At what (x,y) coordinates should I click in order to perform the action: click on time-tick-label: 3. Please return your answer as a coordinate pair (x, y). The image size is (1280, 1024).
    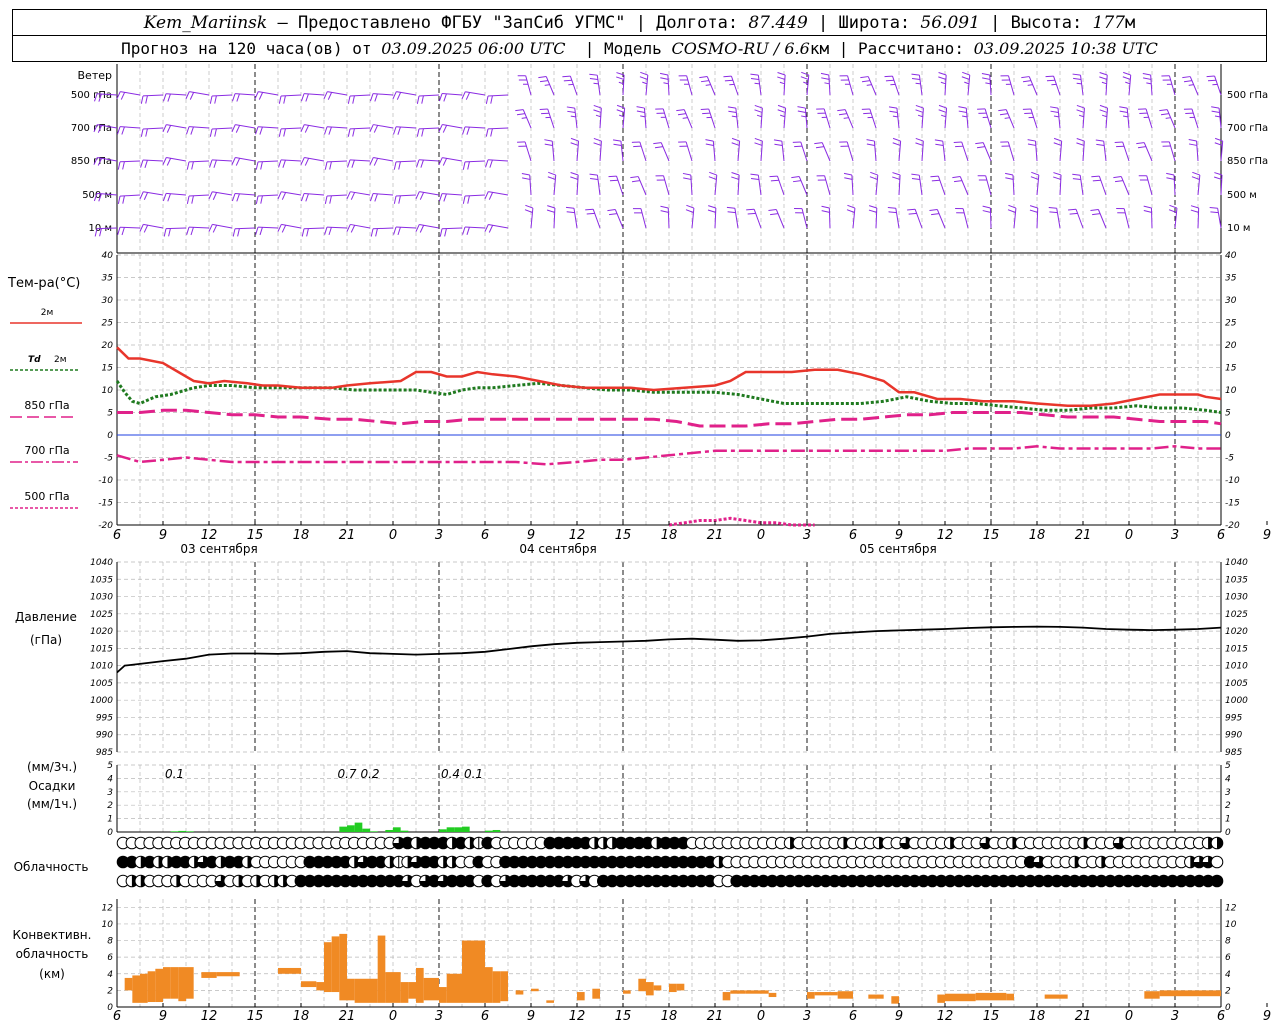
    Looking at the image, I should click on (439, 535).